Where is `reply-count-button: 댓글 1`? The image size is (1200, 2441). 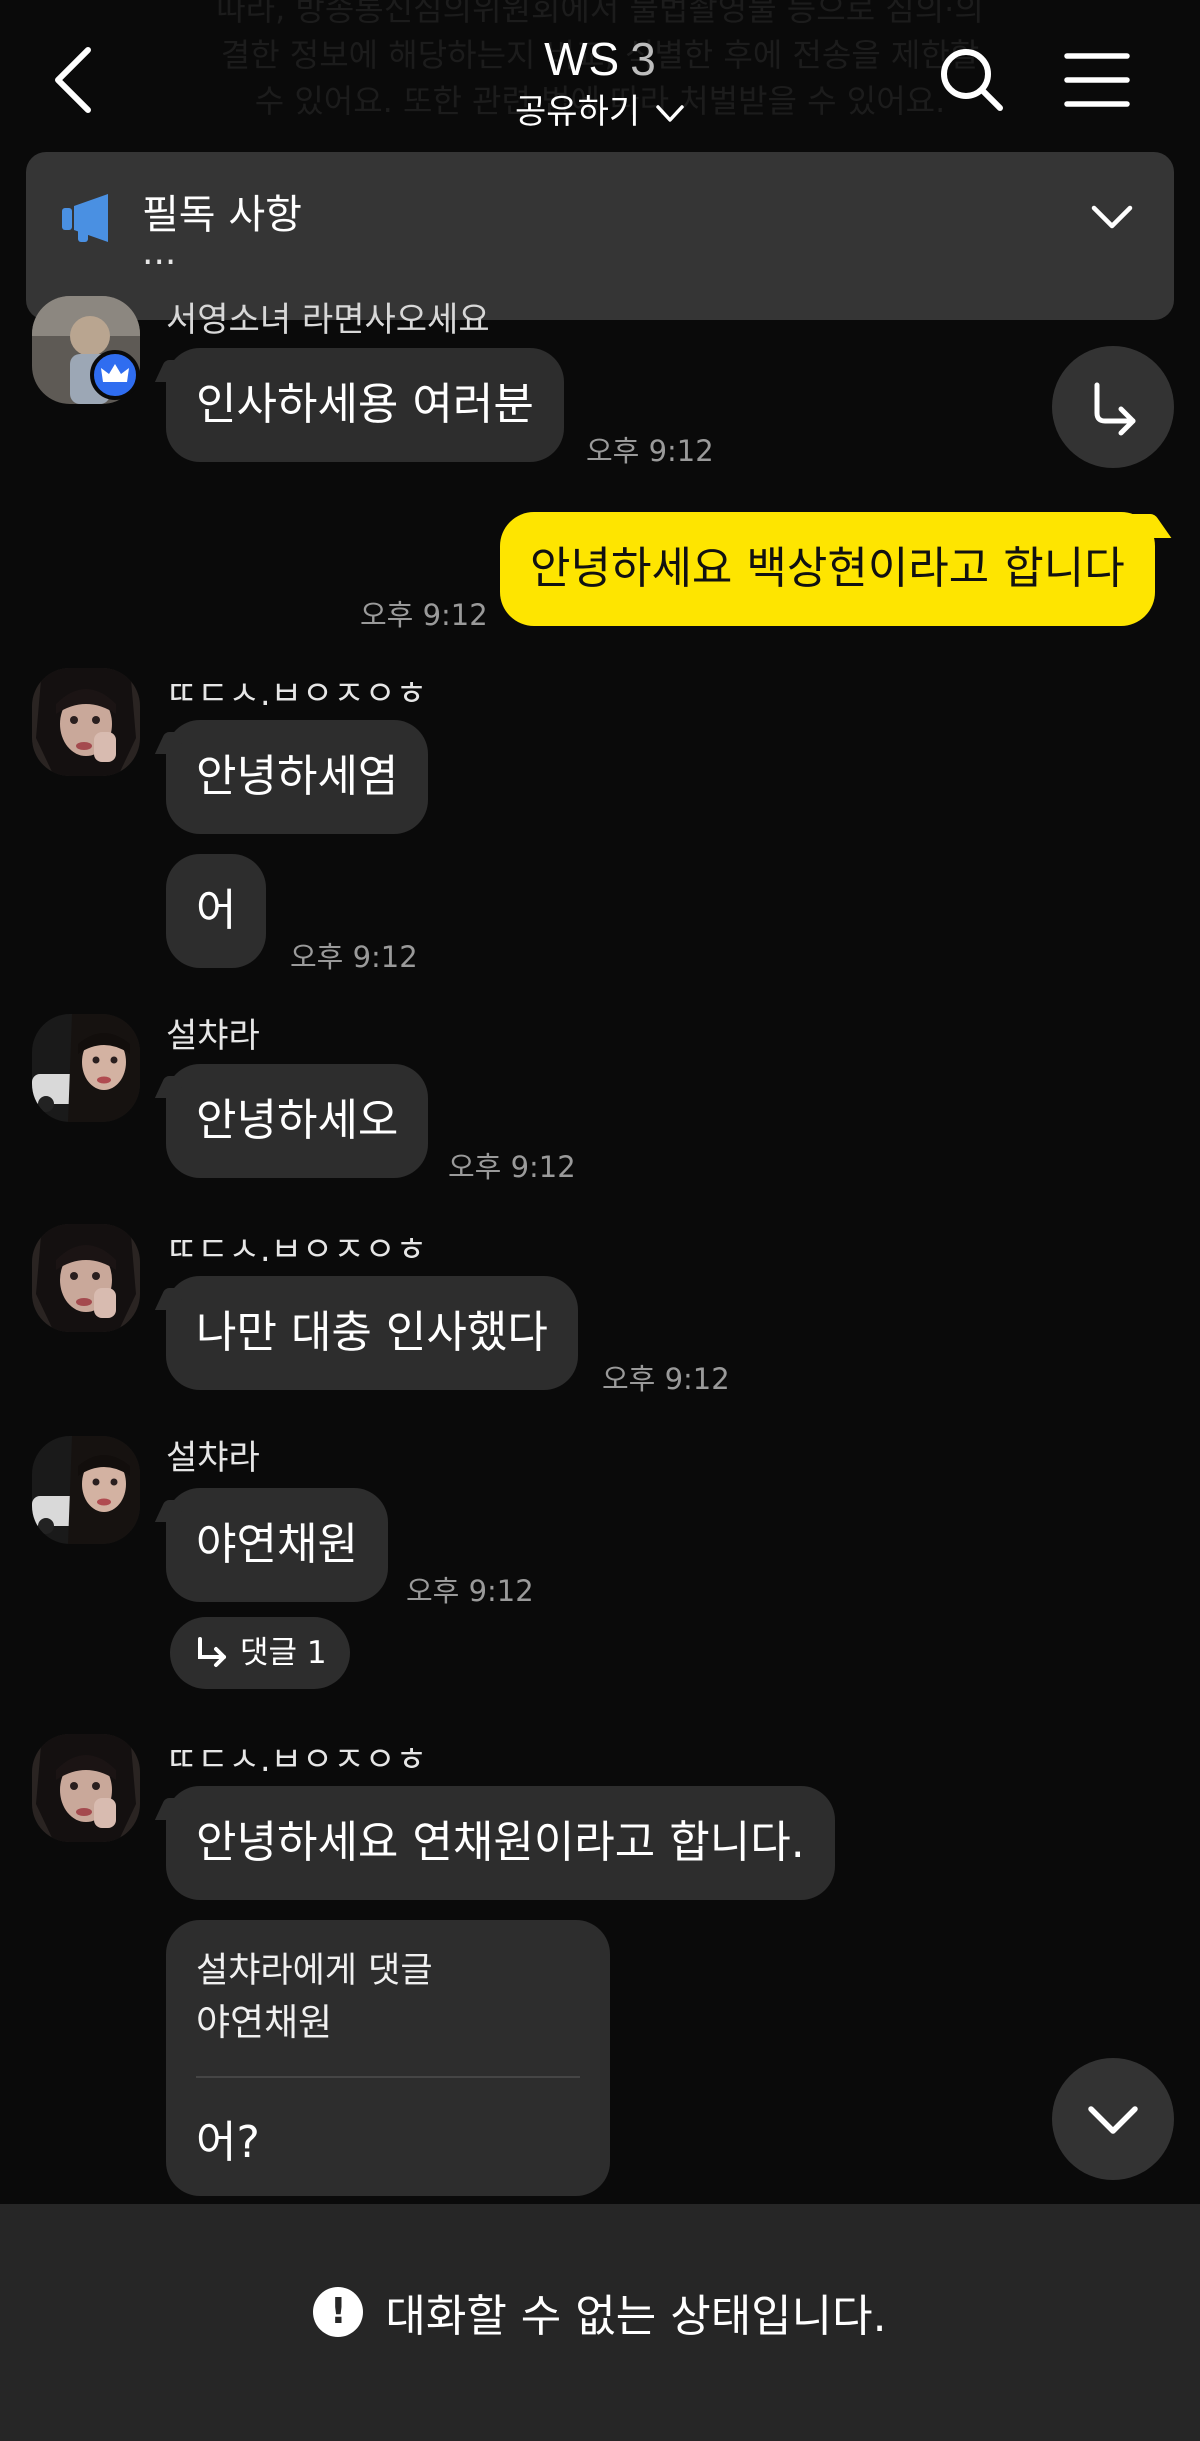
reply-count-button: 댓글 1 is located at coordinates (260, 1653).